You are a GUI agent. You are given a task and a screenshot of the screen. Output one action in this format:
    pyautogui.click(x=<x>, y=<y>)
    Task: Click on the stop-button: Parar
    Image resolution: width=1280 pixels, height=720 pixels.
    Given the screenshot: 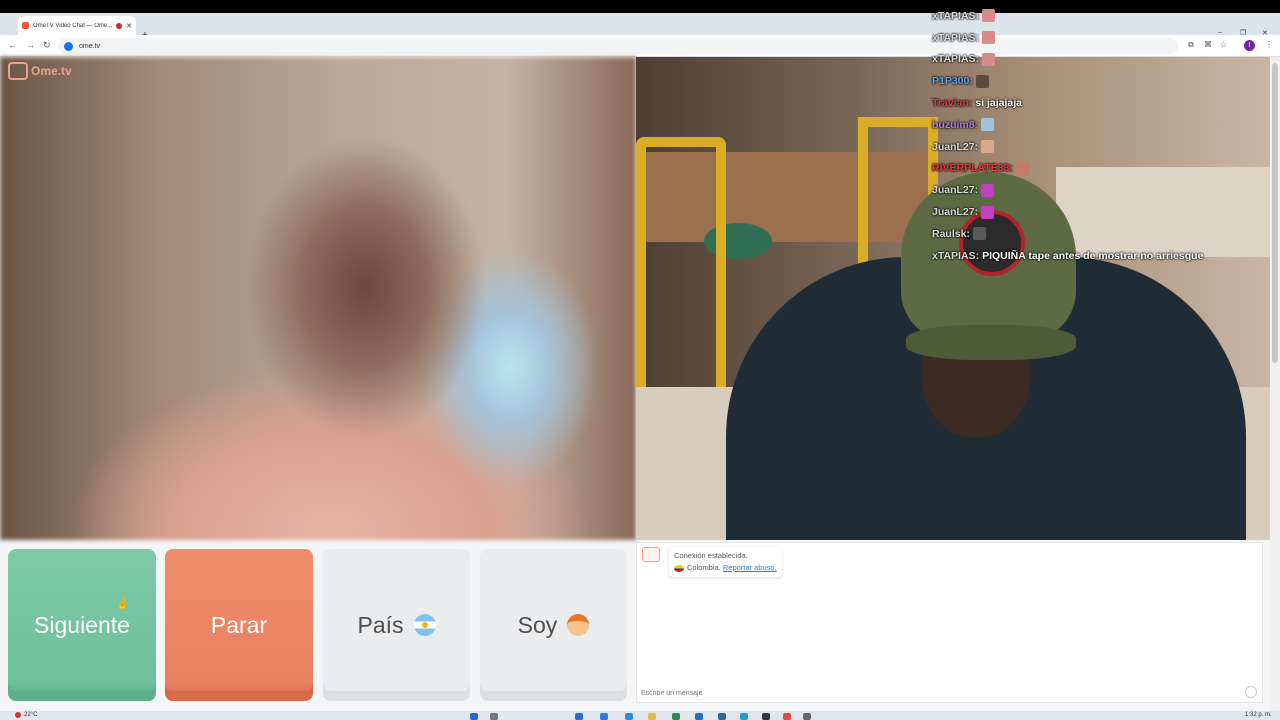 What is the action you would take?
    pyautogui.click(x=239, y=625)
    